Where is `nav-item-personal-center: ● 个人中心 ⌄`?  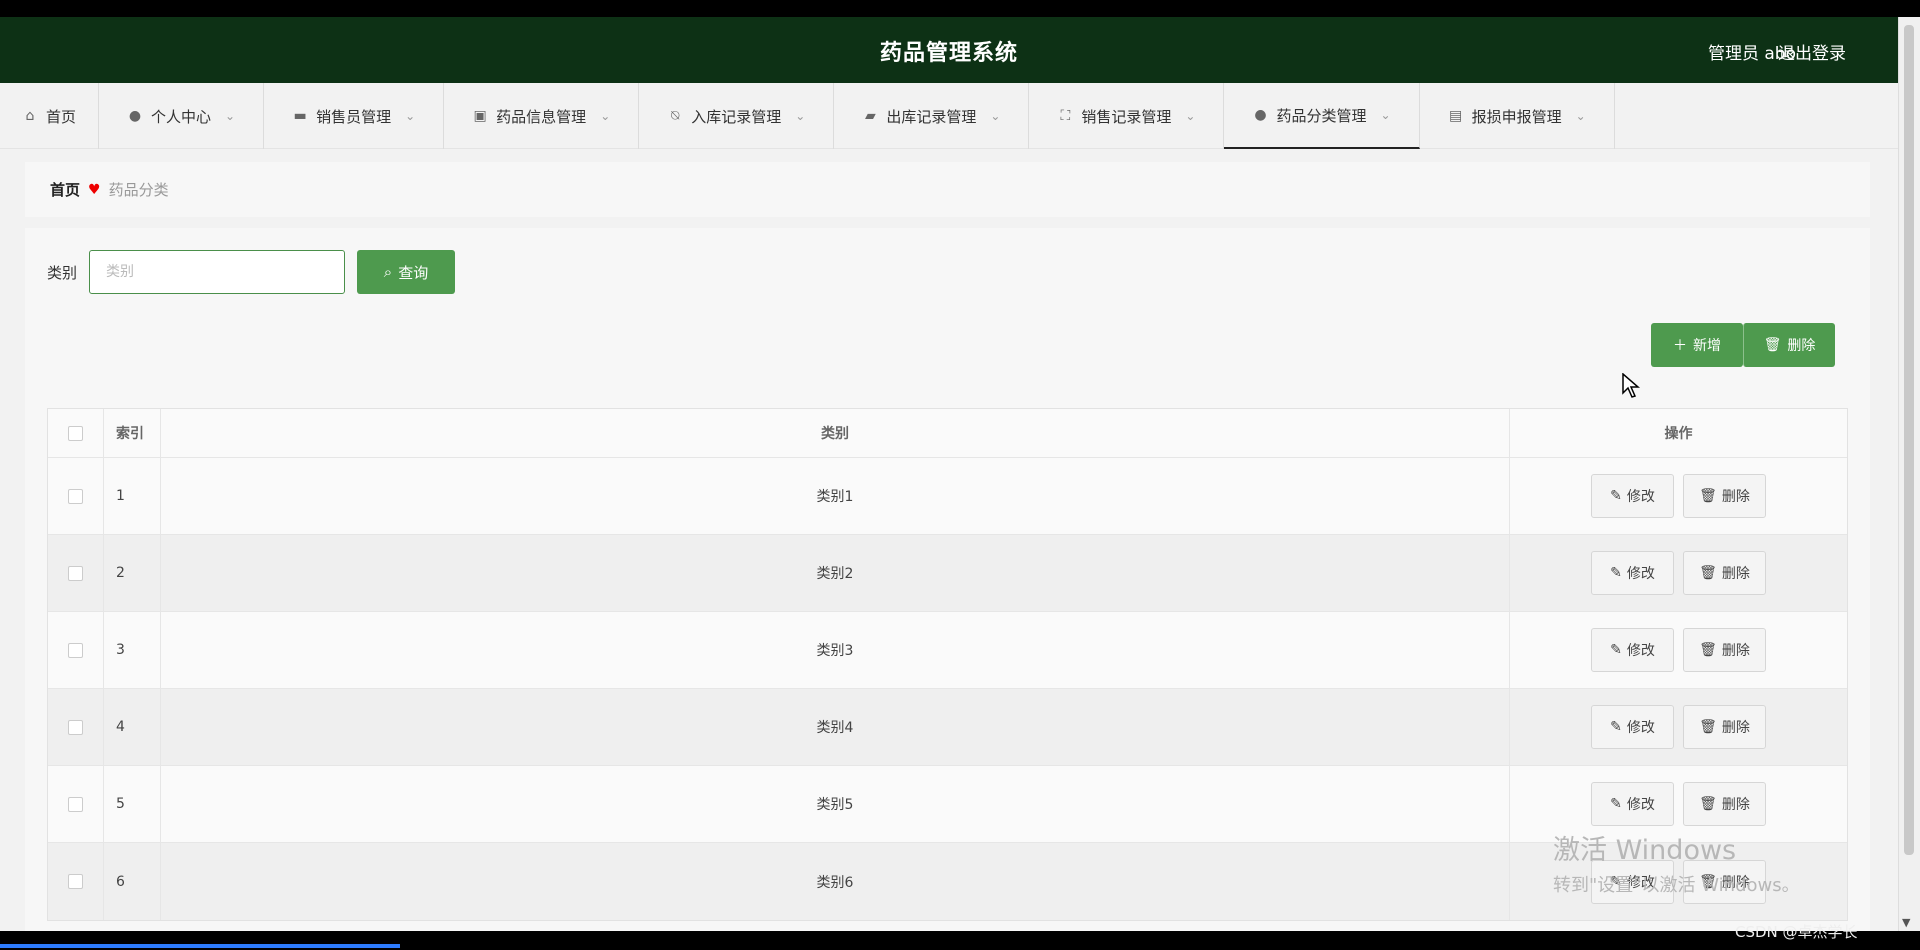
nav-item-personal-center: ● 个人中心 ⌄ is located at coordinates (182, 116).